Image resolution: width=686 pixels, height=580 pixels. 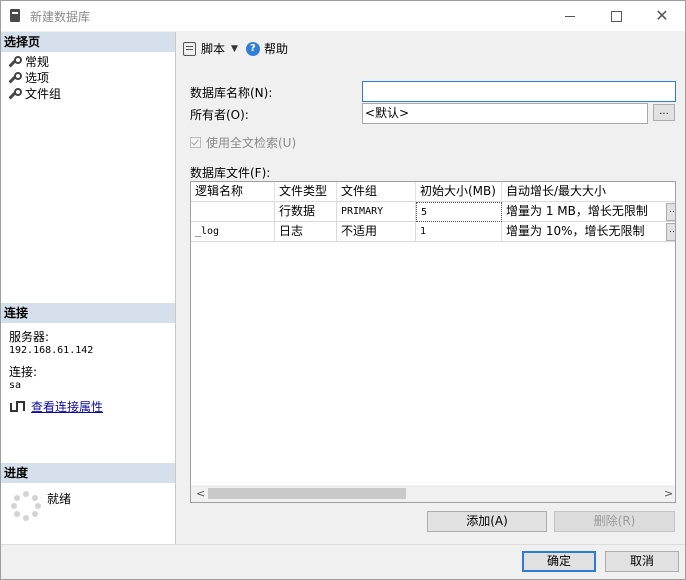 I want to click on page-item-label: 选项, so click(x=37, y=78).